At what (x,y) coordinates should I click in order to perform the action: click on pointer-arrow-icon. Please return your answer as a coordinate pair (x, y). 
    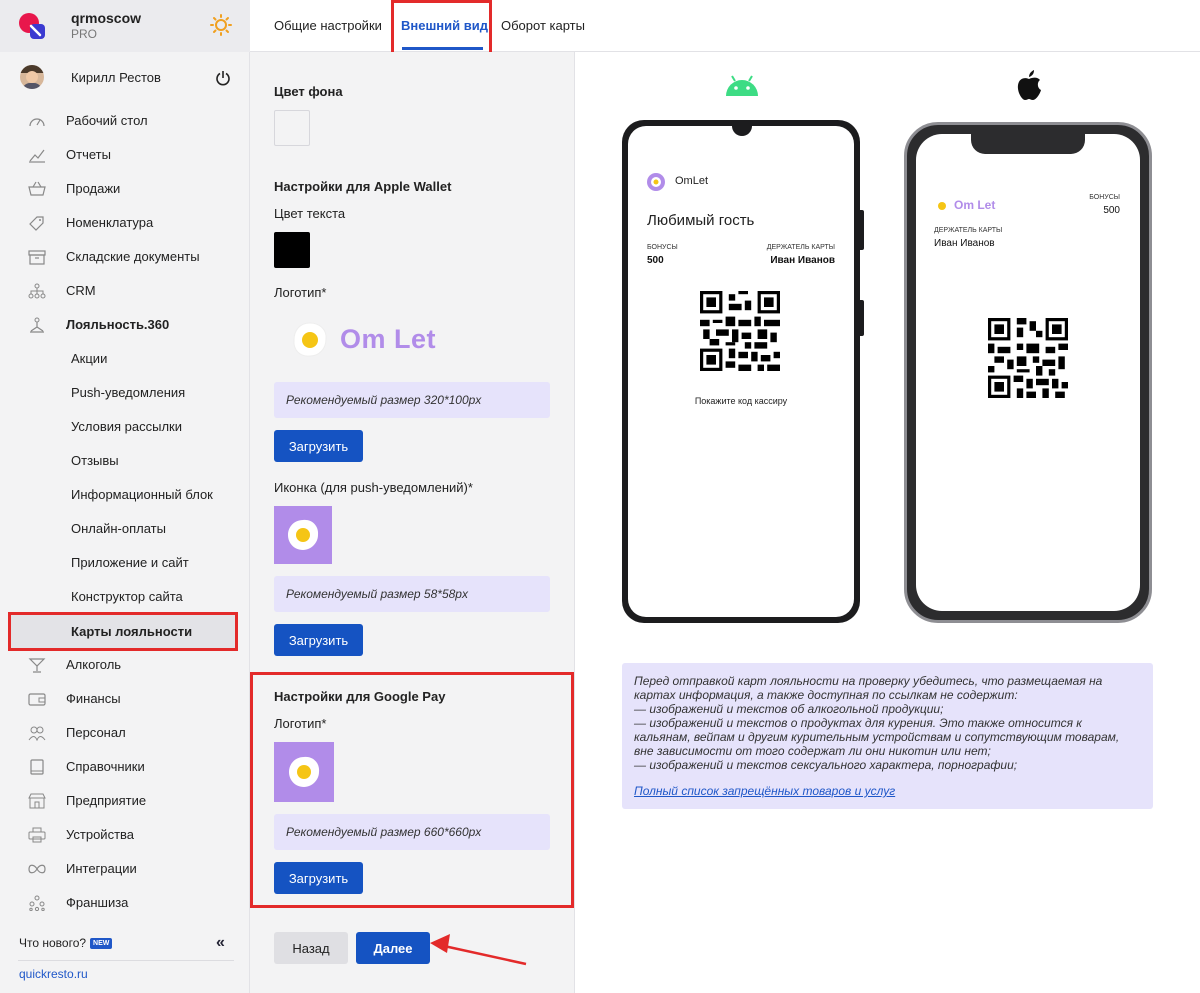
    Looking at the image, I should click on (478, 950).